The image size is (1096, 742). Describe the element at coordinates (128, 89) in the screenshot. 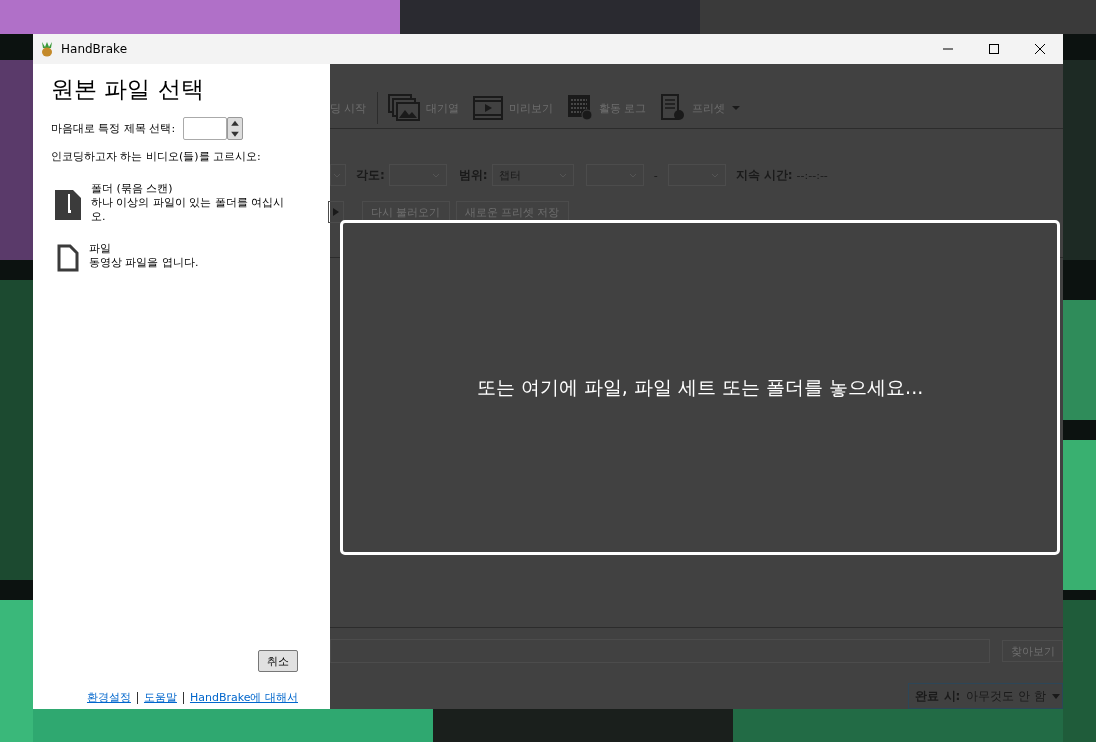

I see `panel-title: 원본 파일 선택` at that location.